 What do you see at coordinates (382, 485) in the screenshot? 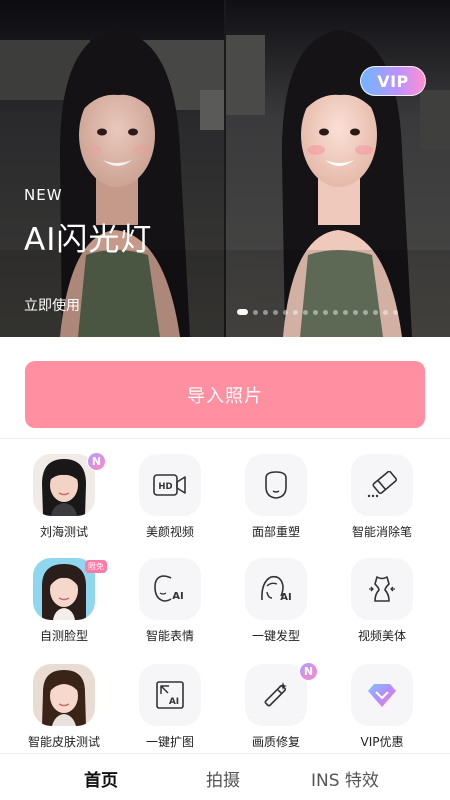
I see `eraser-icon` at bounding box center [382, 485].